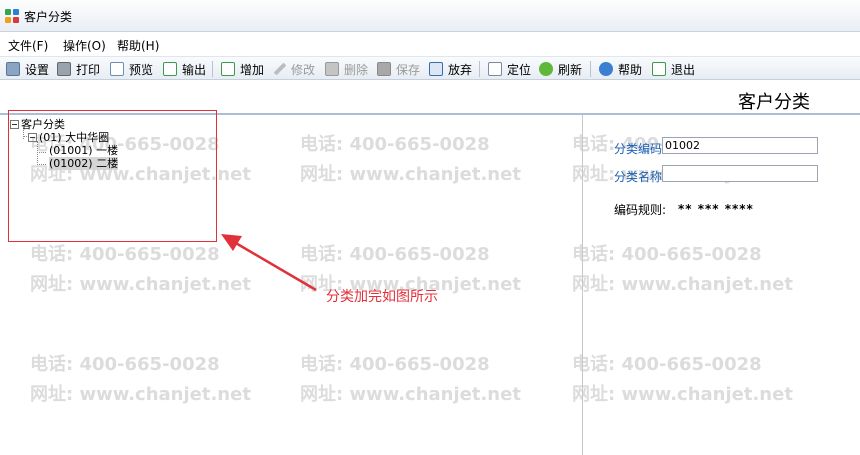  I want to click on help-icon, so click(606, 69).